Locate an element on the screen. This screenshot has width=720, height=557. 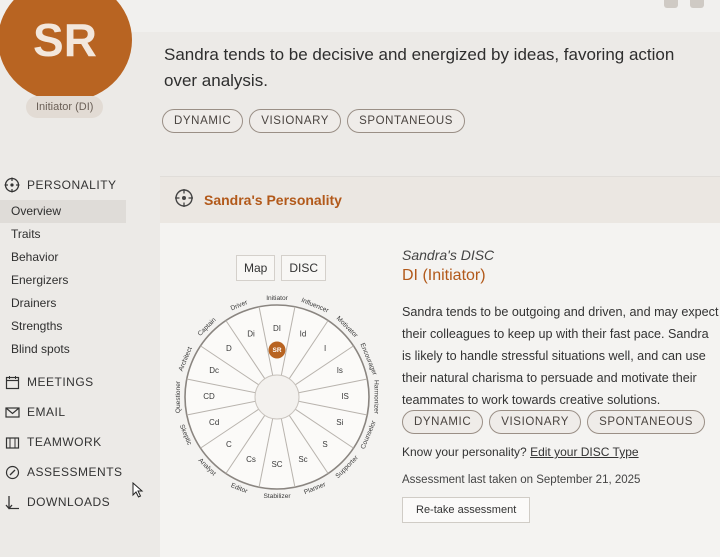
disc-badge: Initiator (DI) is located at coordinates (65, 107).